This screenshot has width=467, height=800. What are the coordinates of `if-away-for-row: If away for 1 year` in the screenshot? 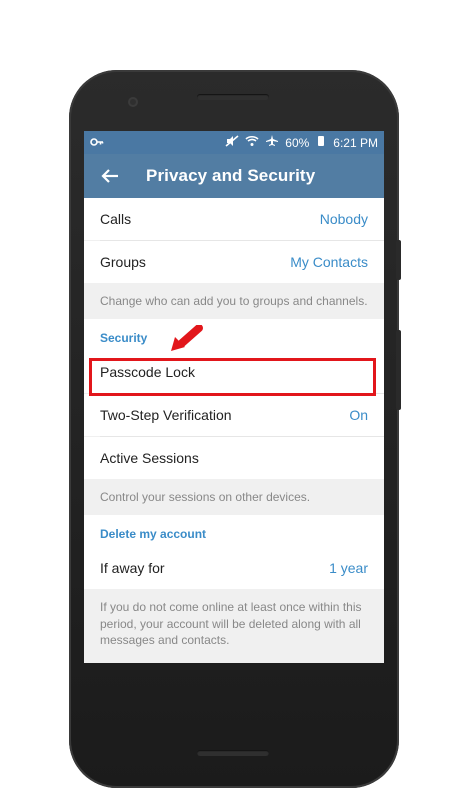 It's located at (234, 568).